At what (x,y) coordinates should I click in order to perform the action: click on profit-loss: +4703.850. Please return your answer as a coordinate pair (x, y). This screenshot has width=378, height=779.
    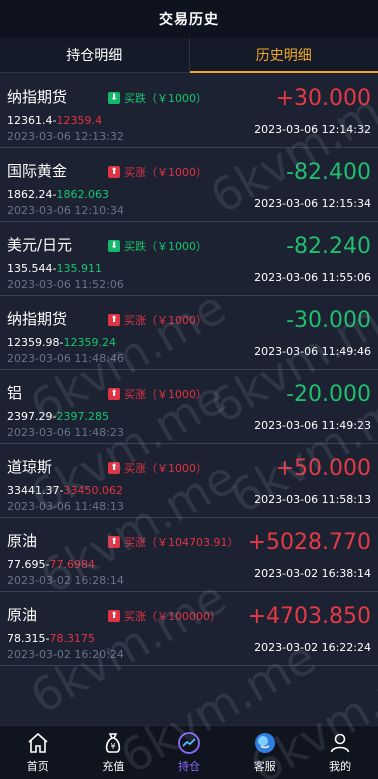
    Looking at the image, I should click on (309, 616).